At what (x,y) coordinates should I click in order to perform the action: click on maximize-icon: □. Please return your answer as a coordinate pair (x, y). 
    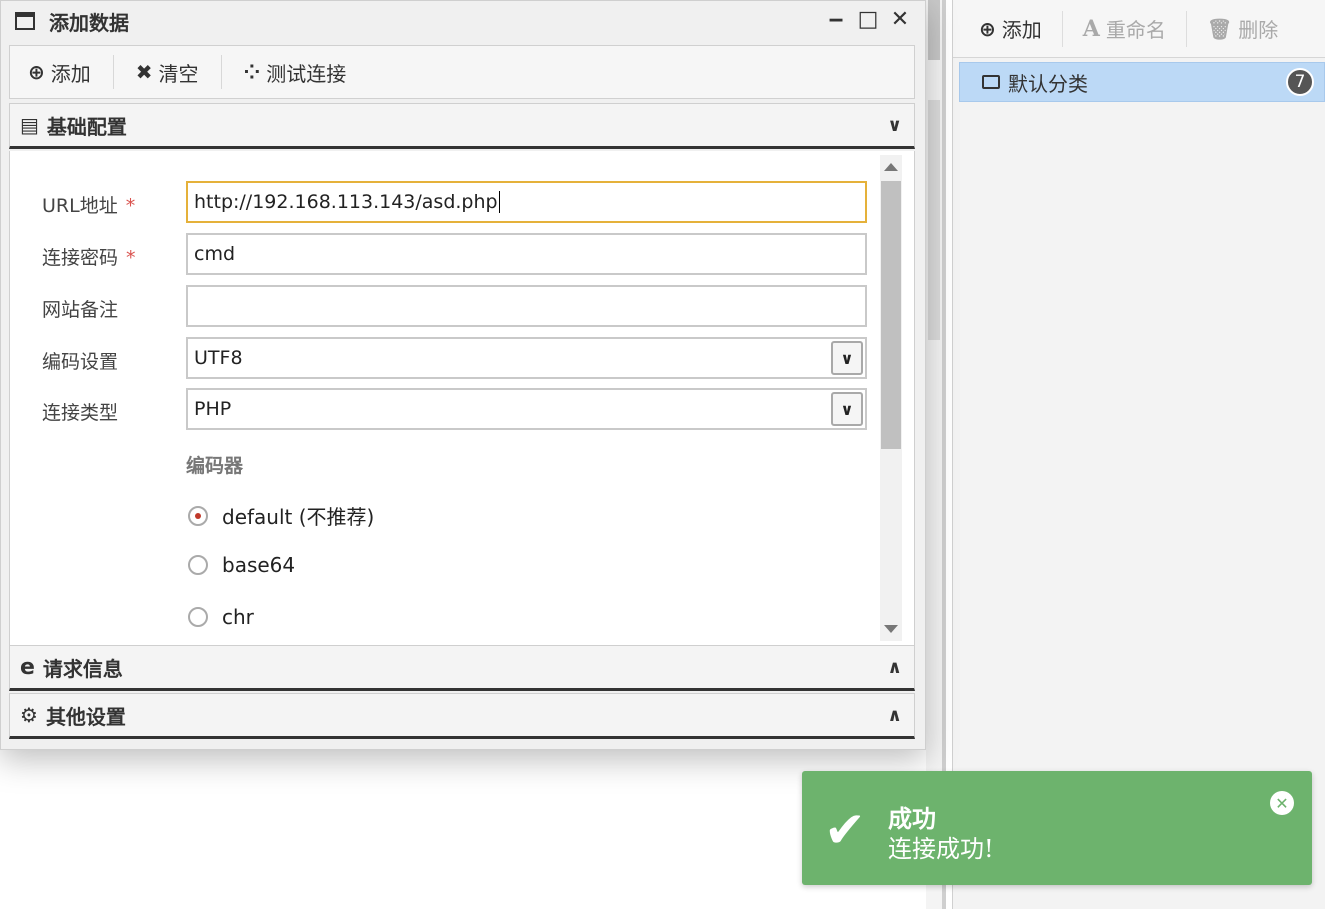
    Looking at the image, I should click on (868, 19).